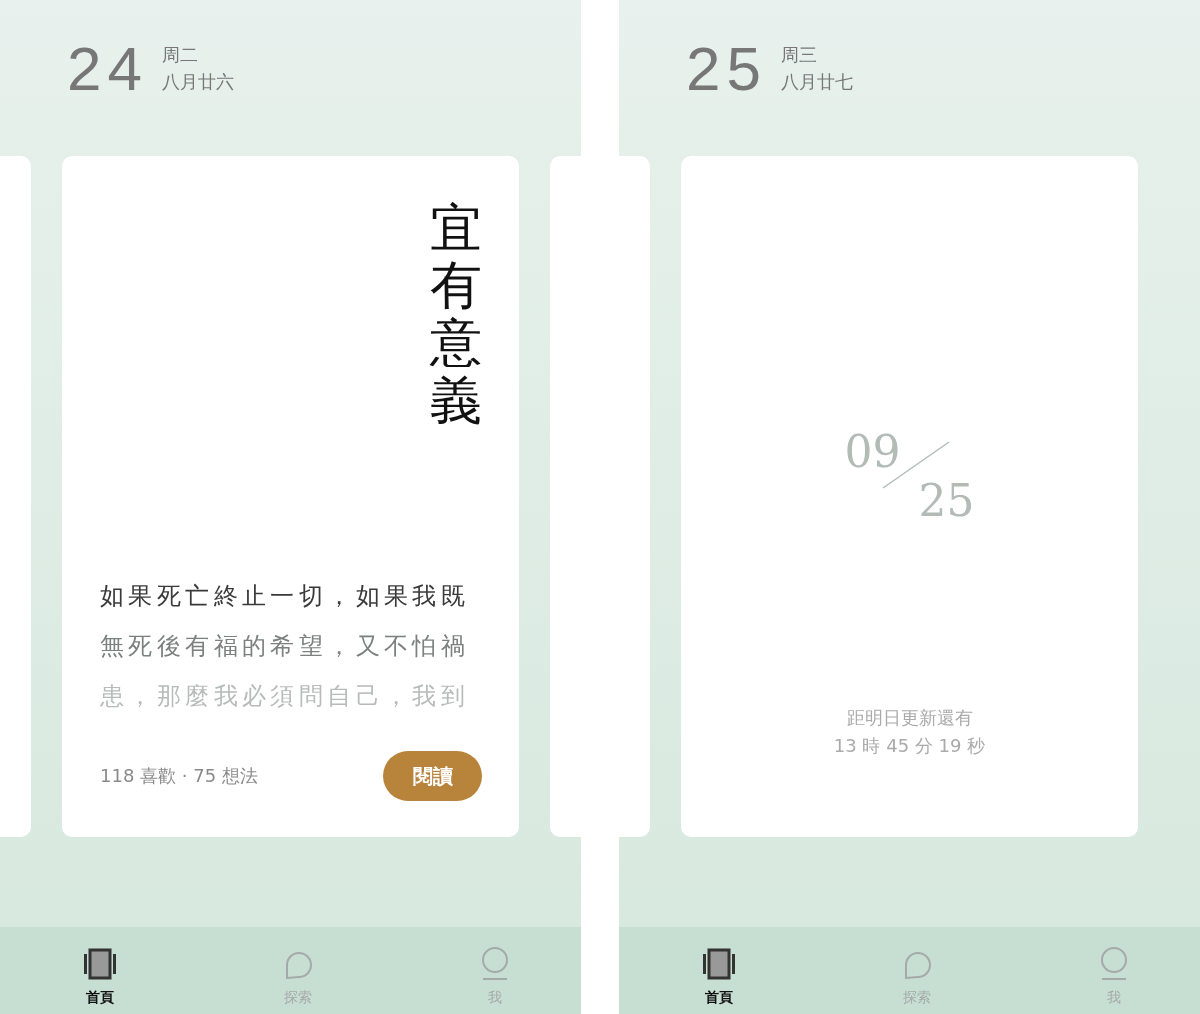  What do you see at coordinates (909, 718) in the screenshot?
I see `countdown-caption: 距明日更新還有` at bounding box center [909, 718].